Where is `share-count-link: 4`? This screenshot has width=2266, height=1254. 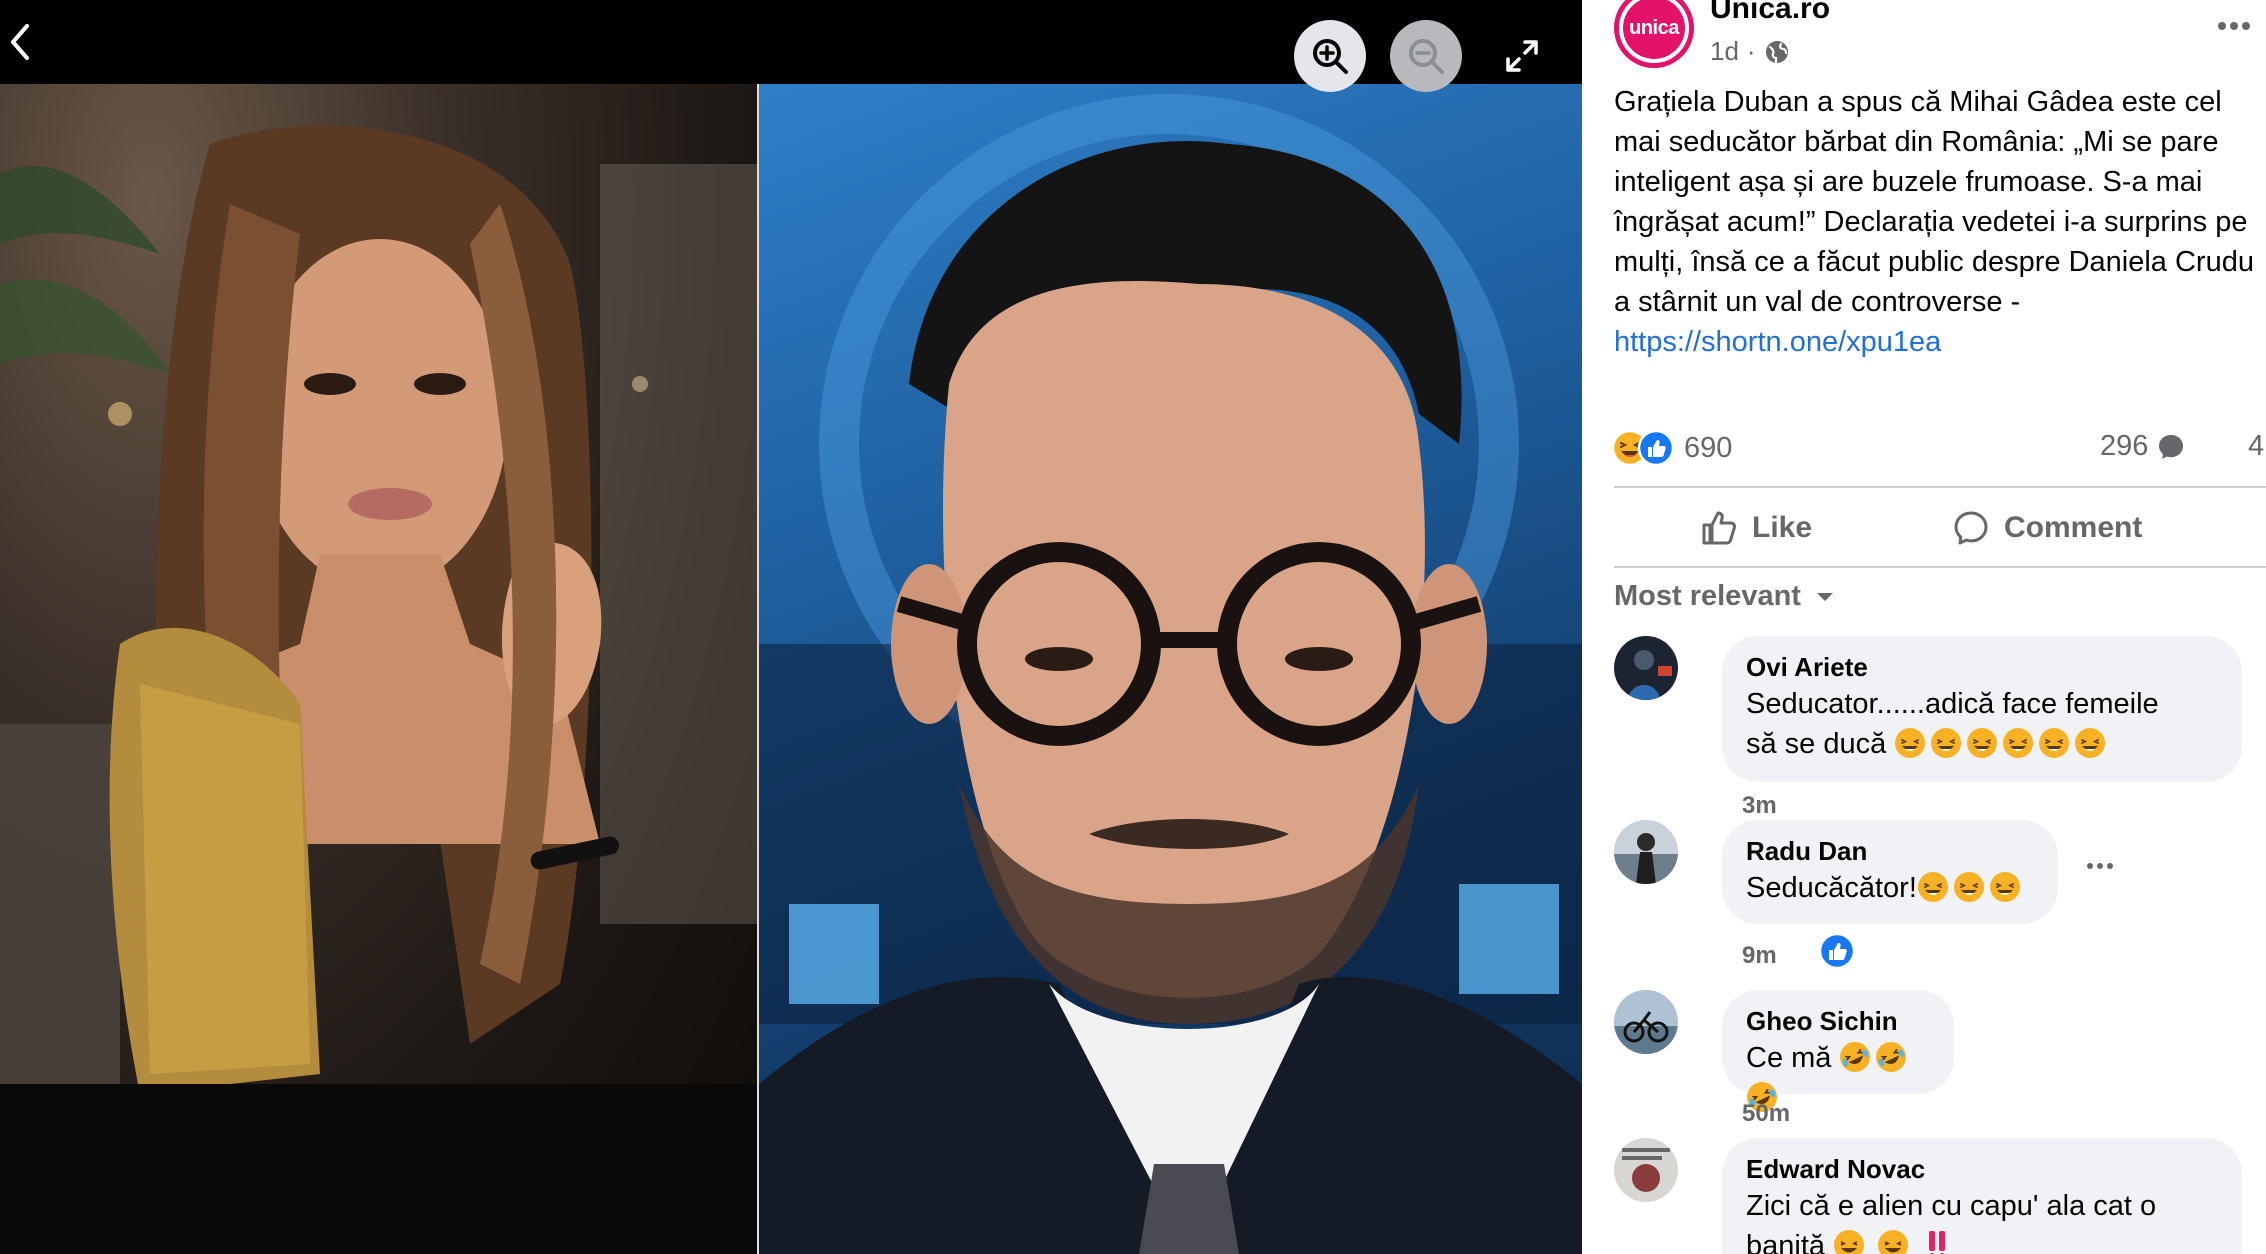
share-count-link: 4 is located at coordinates (2257, 446).